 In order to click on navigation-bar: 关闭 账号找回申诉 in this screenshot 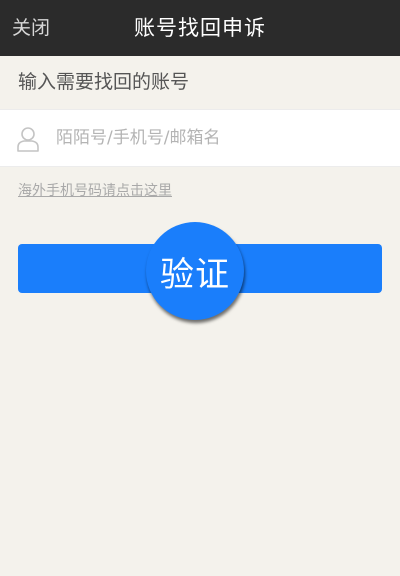, I will do `click(200, 28)`.